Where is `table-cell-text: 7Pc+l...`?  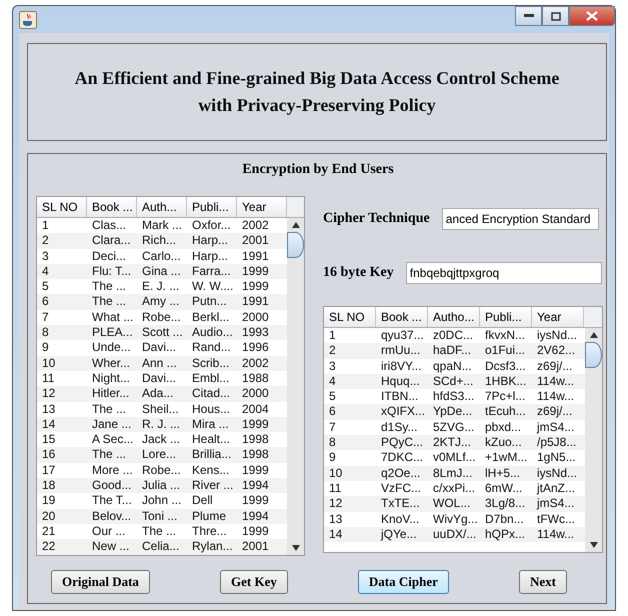
table-cell-text: 7Pc+l... is located at coordinates (505, 396).